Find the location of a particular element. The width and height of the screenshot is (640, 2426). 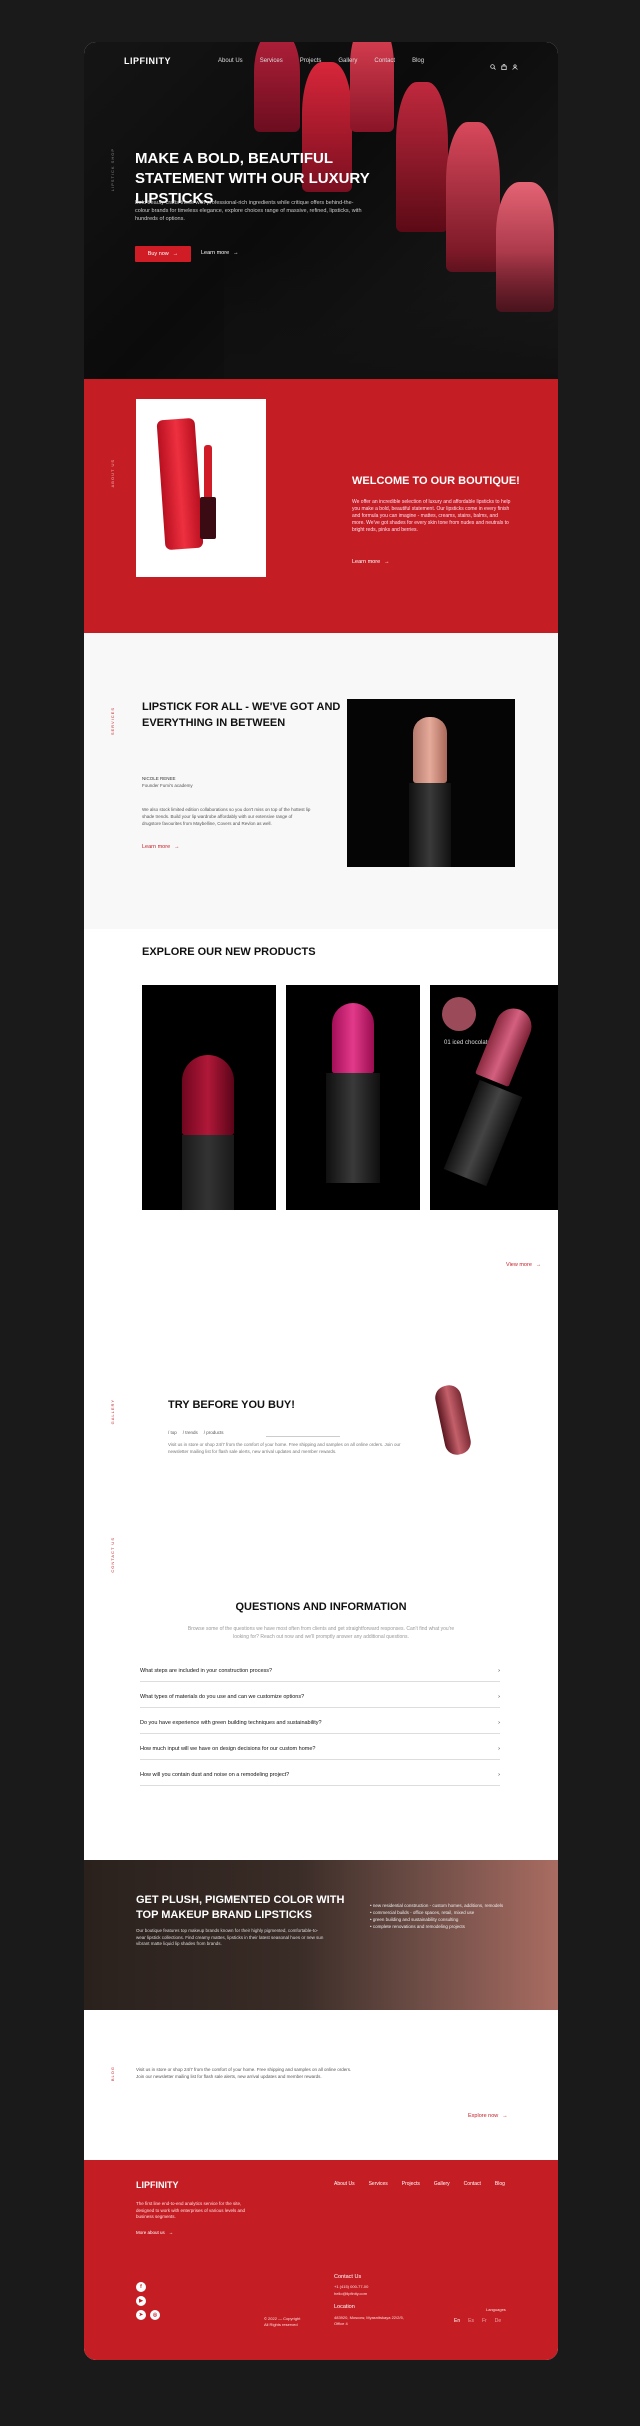

footer-link-blog: Blog is located at coordinates (500, 2184).